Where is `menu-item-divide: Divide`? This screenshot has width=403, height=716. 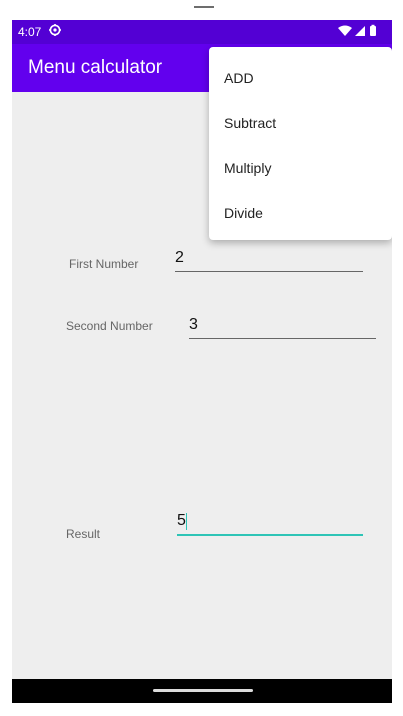 menu-item-divide: Divide is located at coordinates (300, 213).